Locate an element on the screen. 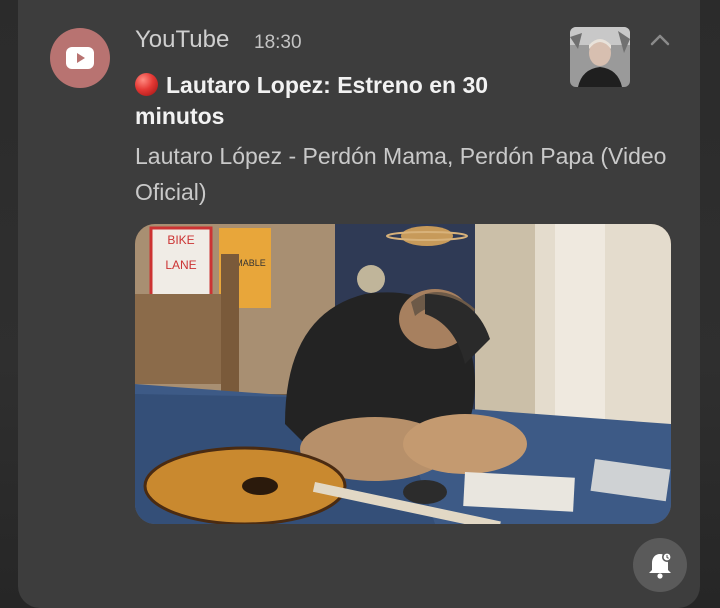 This screenshot has height=608, width=720. youtube-play-icon is located at coordinates (80, 58).